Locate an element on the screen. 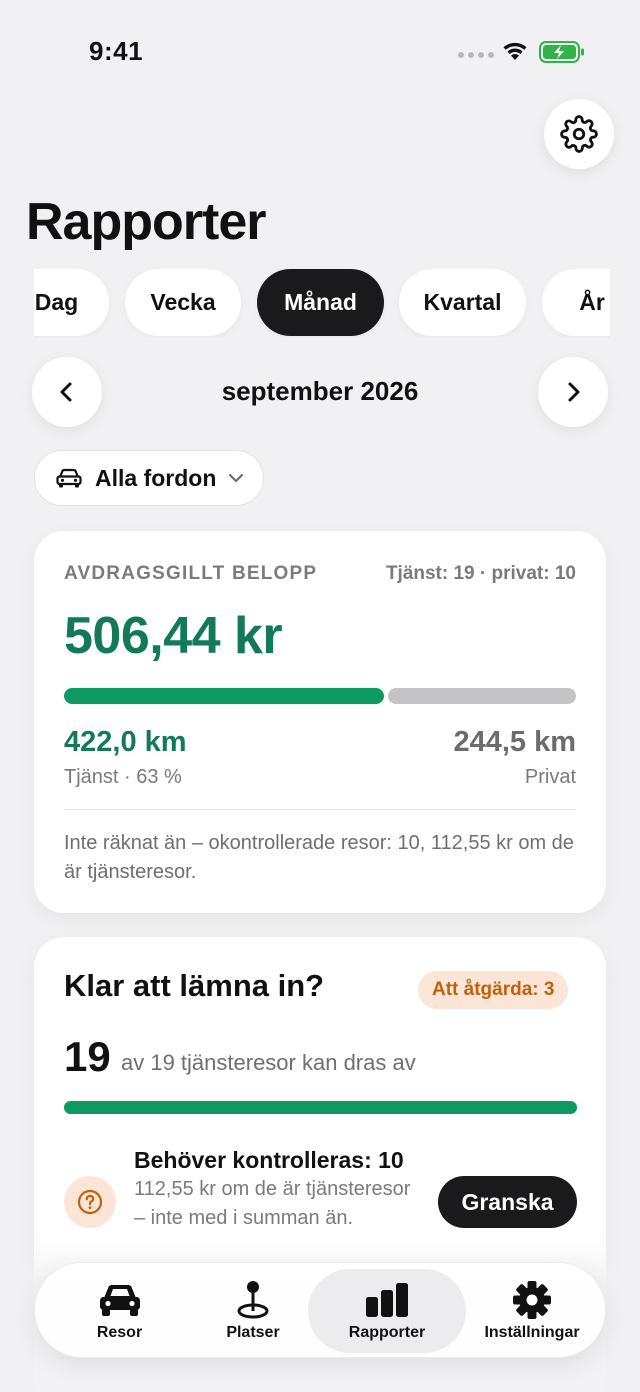 The image size is (640, 1392). distance-split-bar is located at coordinates (320, 696).